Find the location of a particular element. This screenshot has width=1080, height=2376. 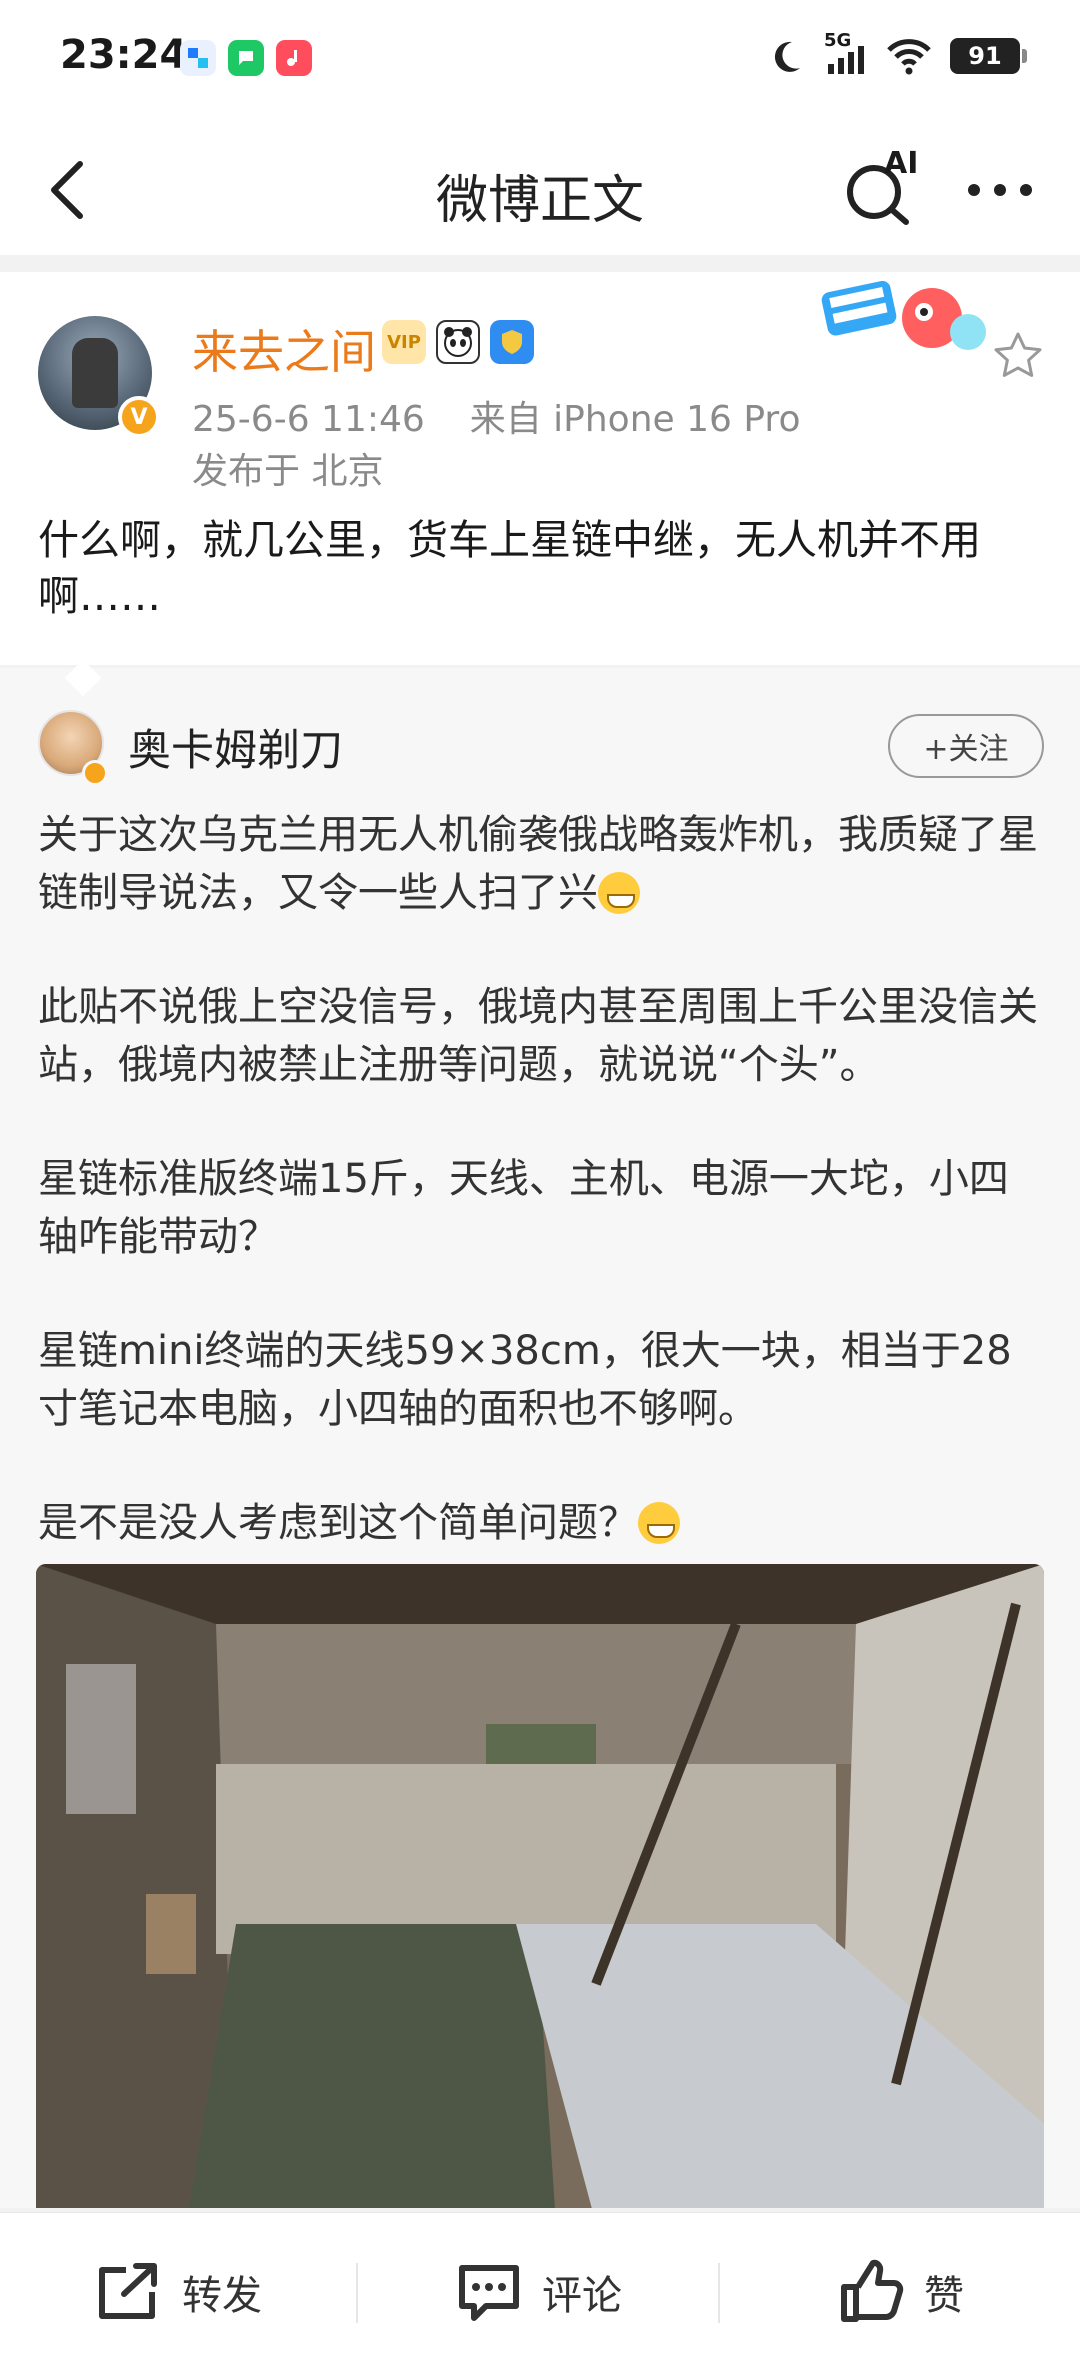

moon-icon is located at coordinates (787, 56).